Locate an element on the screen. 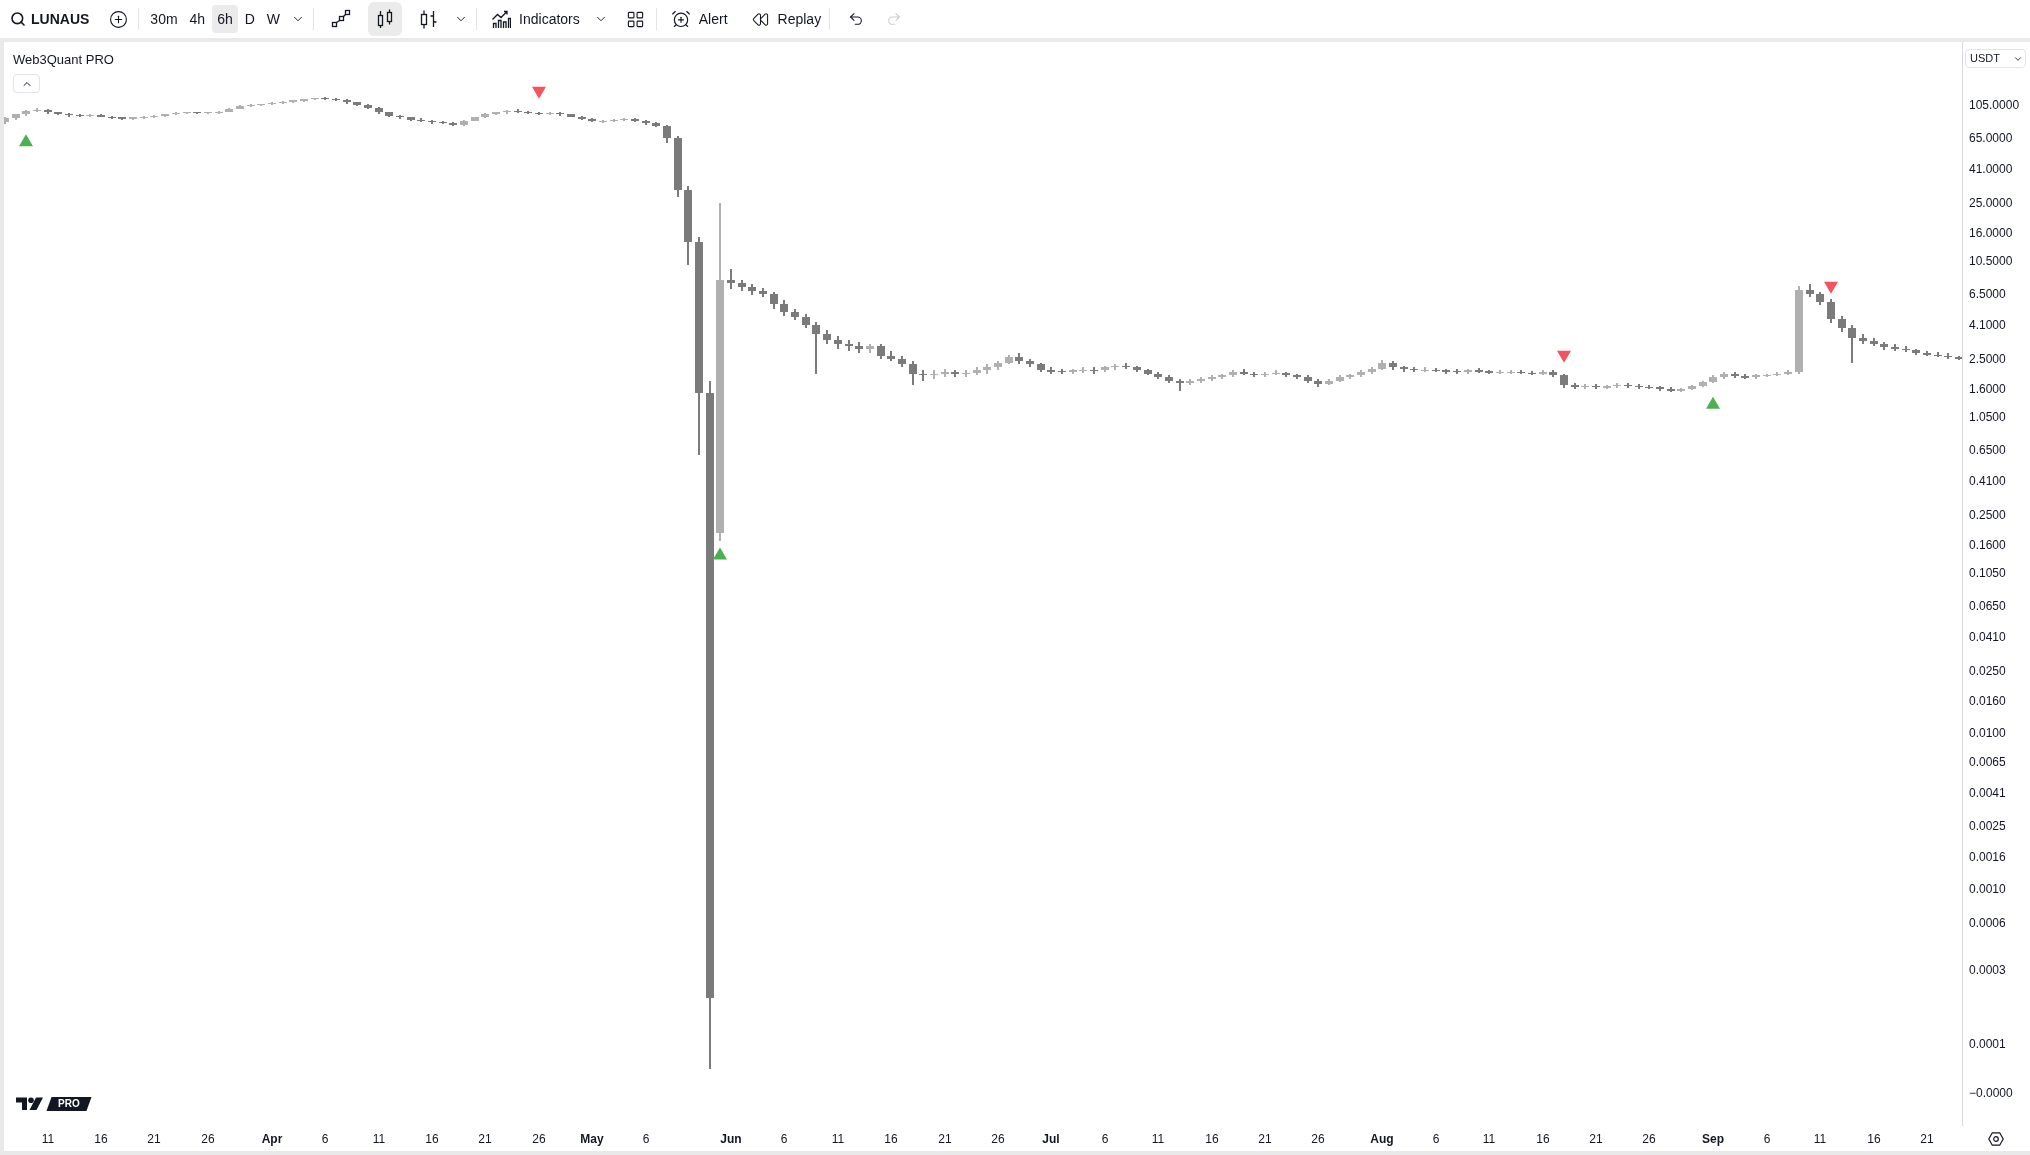 This screenshot has height=1155, width=2030. time-axis-label: Jun is located at coordinates (731, 1139).